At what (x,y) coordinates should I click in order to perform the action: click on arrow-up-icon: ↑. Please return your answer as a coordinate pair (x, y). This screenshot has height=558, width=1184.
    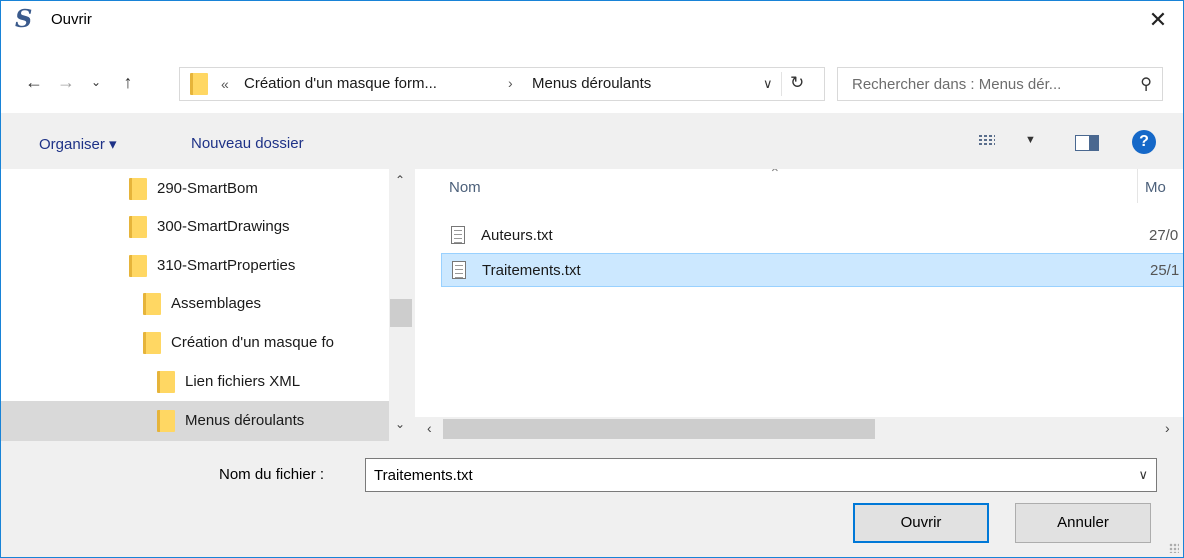
    Looking at the image, I should click on (128, 82).